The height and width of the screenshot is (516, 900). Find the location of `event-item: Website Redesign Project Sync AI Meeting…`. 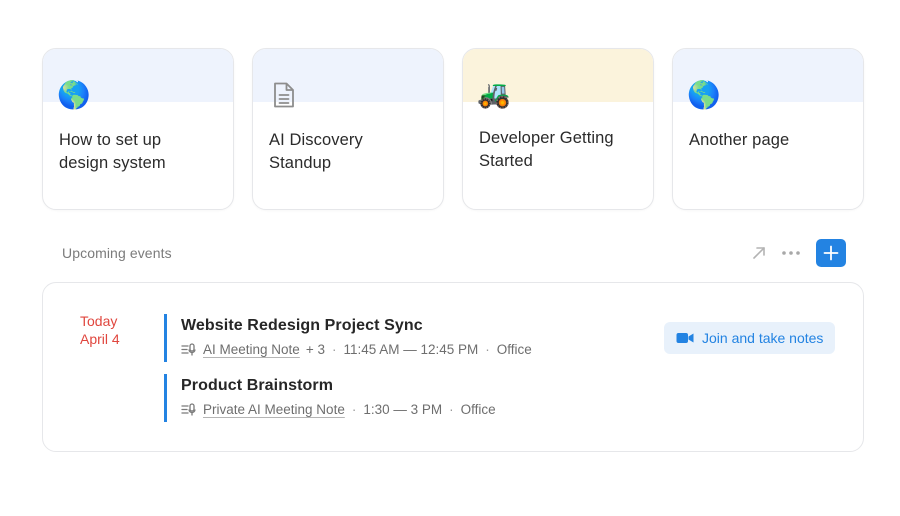

event-item: Website Redesign Project Sync AI Meeting… is located at coordinates (348, 338).